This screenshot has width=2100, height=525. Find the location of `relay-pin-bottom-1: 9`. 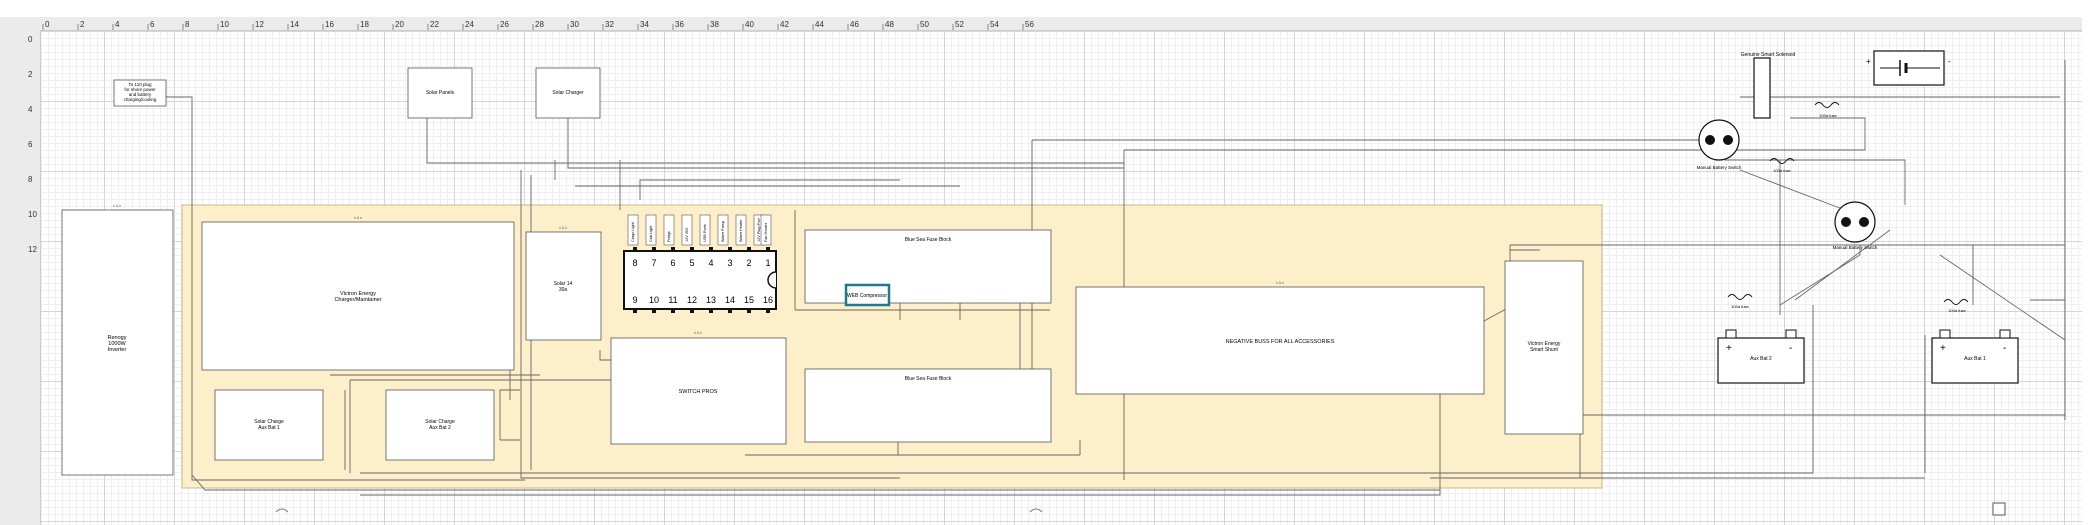

relay-pin-bottom-1: 9 is located at coordinates (634, 300).